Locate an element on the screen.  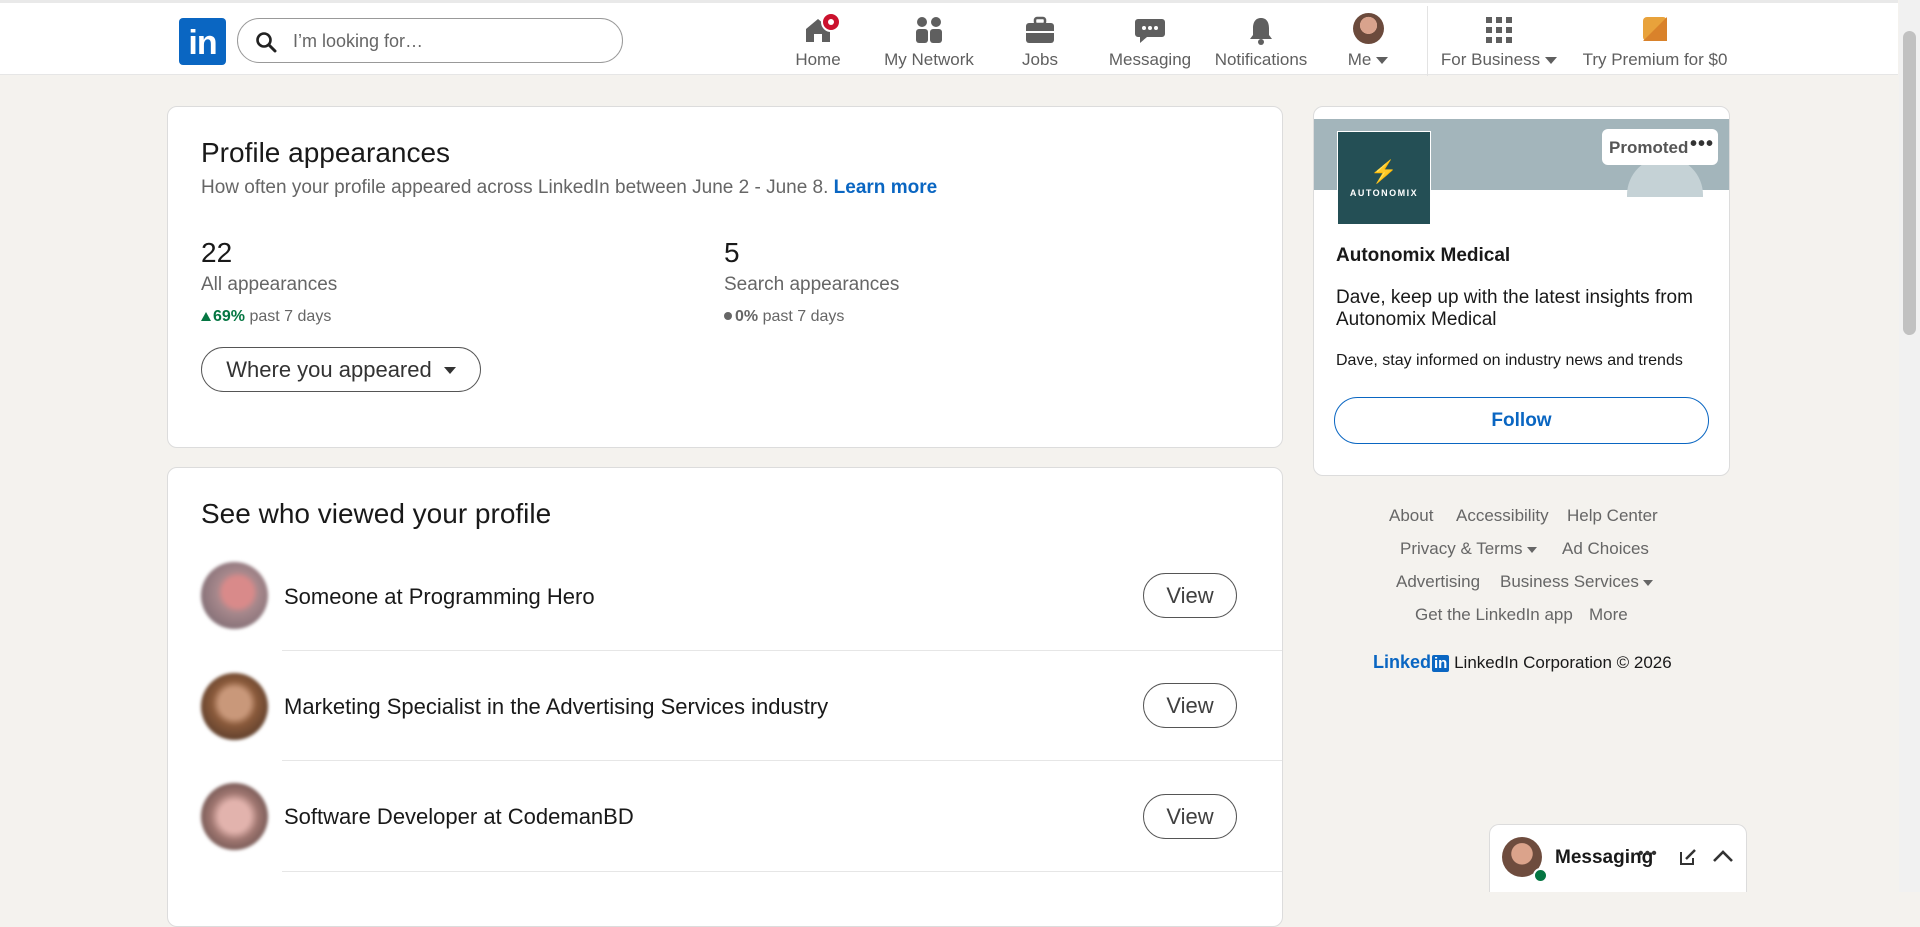
footer-get-app: Get the LinkedIn app is located at coordinates (1494, 615).